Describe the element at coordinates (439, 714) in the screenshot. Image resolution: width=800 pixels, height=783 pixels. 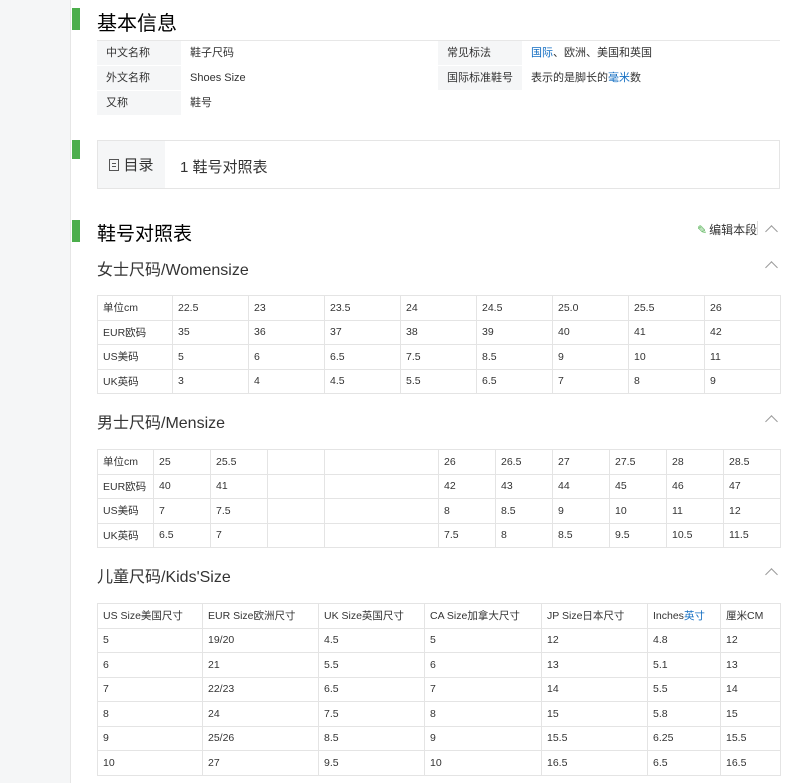
I see `table-row: 8 24 7.5 8 15 5.8 15` at that location.